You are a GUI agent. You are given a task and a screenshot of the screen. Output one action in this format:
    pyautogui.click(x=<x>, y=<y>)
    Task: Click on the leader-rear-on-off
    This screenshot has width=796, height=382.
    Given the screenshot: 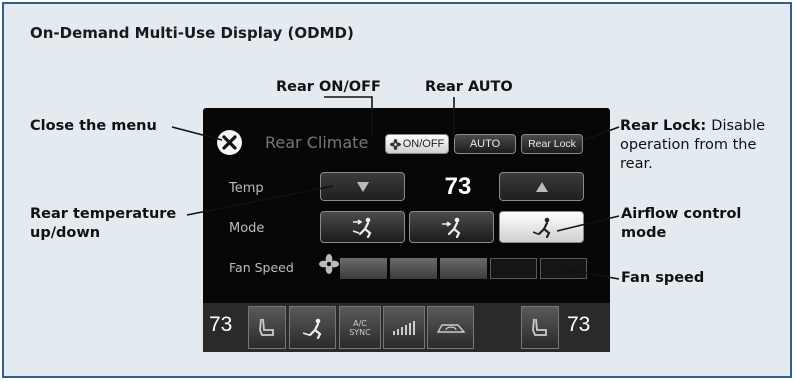 What is the action you would take?
    pyautogui.click(x=348, y=117)
    